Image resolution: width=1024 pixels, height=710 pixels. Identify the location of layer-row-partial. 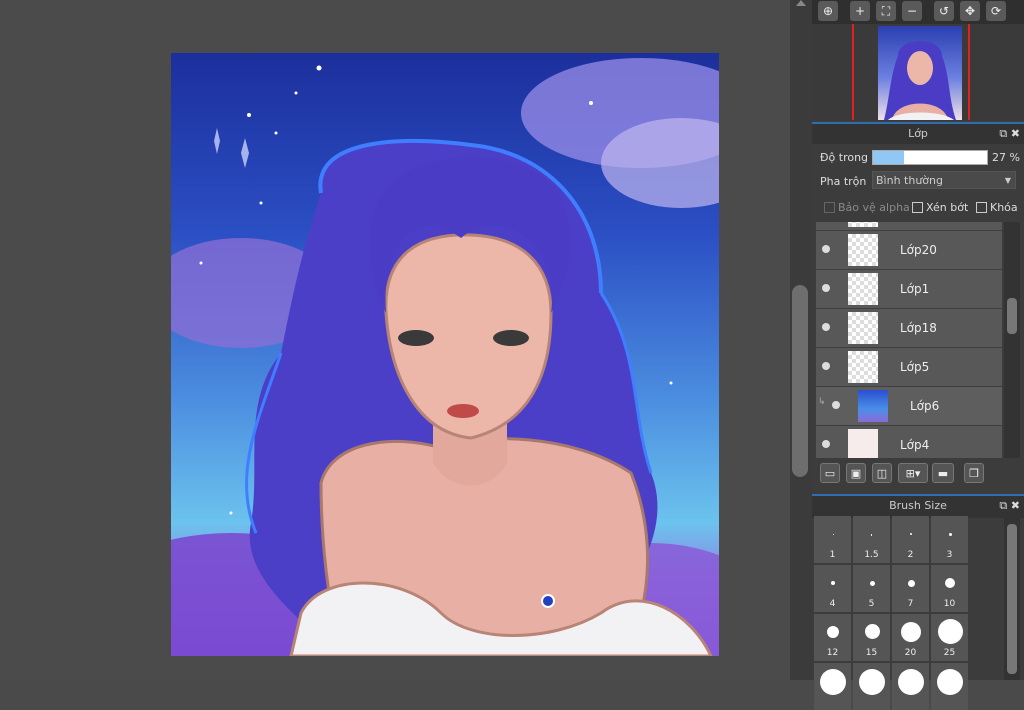
(909, 226).